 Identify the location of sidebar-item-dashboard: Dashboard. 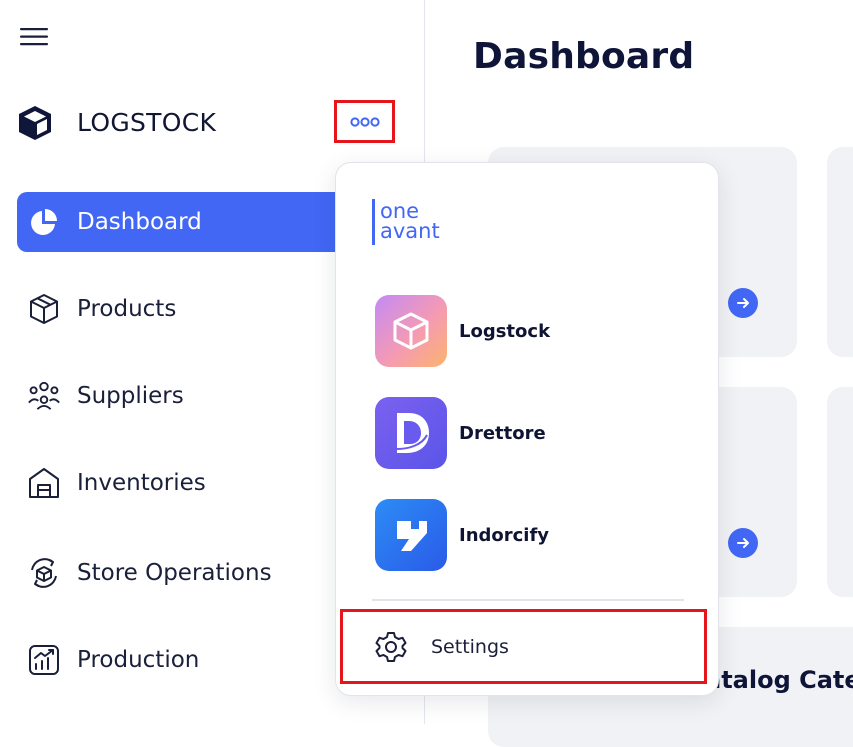
(177, 222).